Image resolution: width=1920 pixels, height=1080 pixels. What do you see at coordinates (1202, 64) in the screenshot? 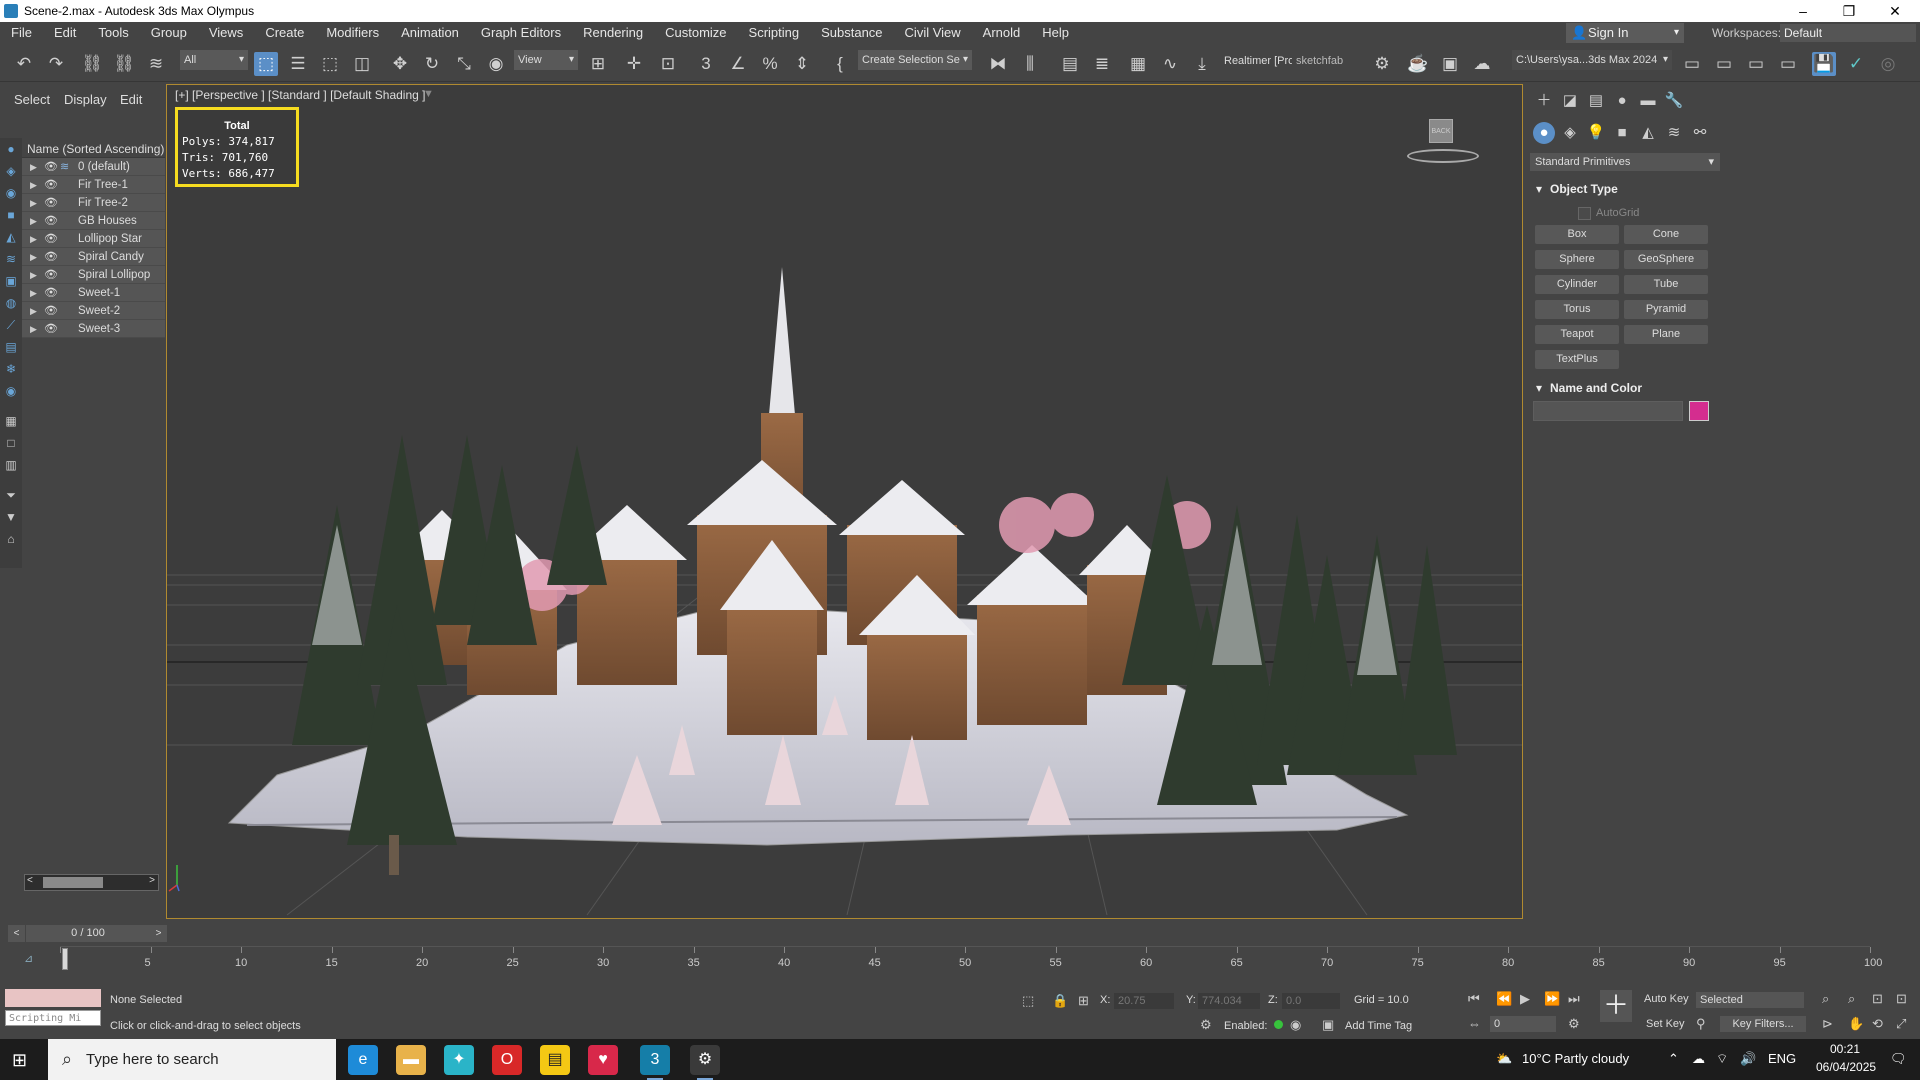
I see `schematic-view-icon: ⤓` at bounding box center [1202, 64].